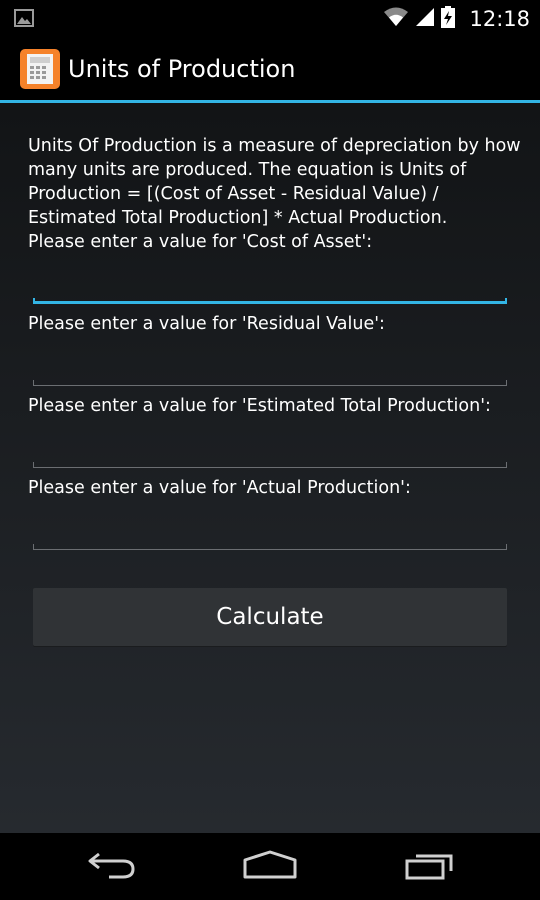 Image resolution: width=540 pixels, height=900 pixels. I want to click on back-icon, so click(112, 867).